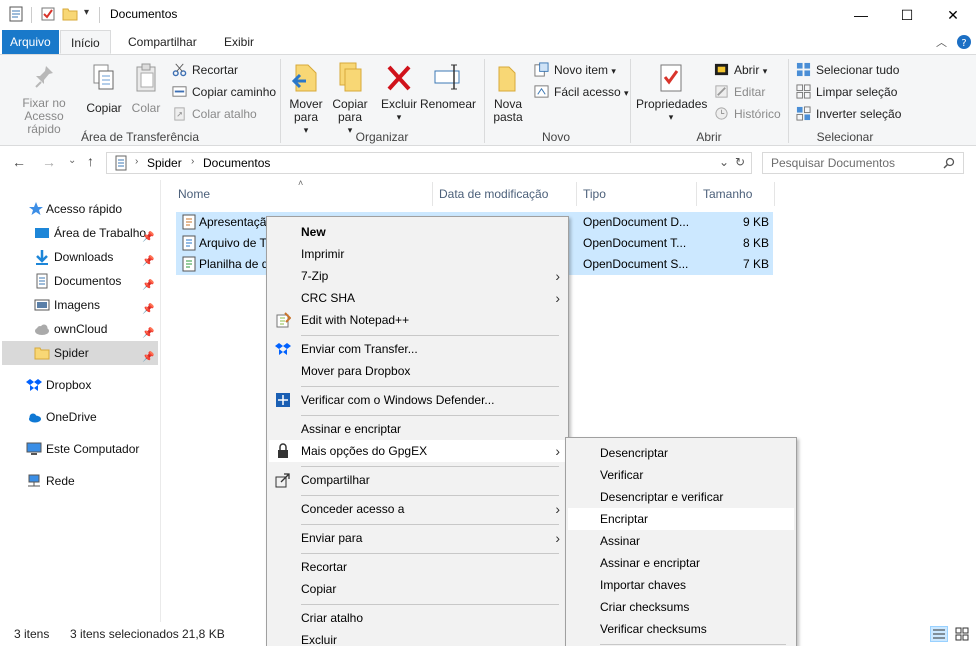  What do you see at coordinates (399, 92) in the screenshot?
I see `delete-button: Excluir ▾` at bounding box center [399, 92].